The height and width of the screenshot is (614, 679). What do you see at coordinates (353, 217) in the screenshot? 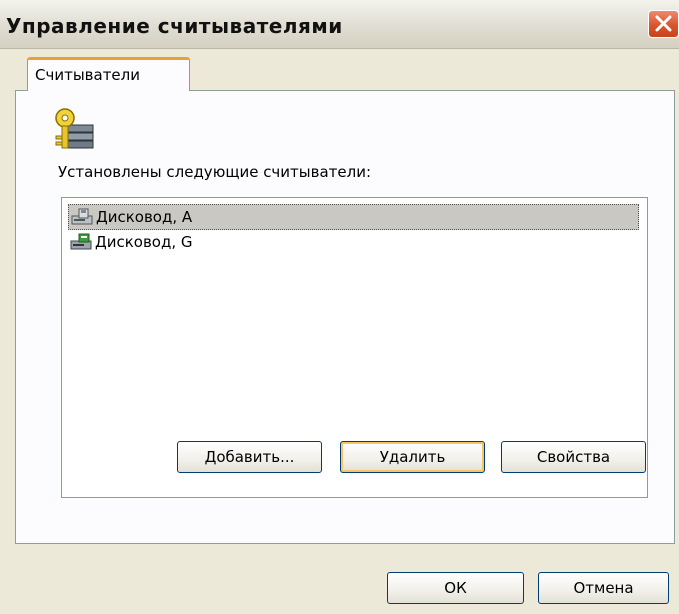
I see `list-item: Дисковод, A` at bounding box center [353, 217].